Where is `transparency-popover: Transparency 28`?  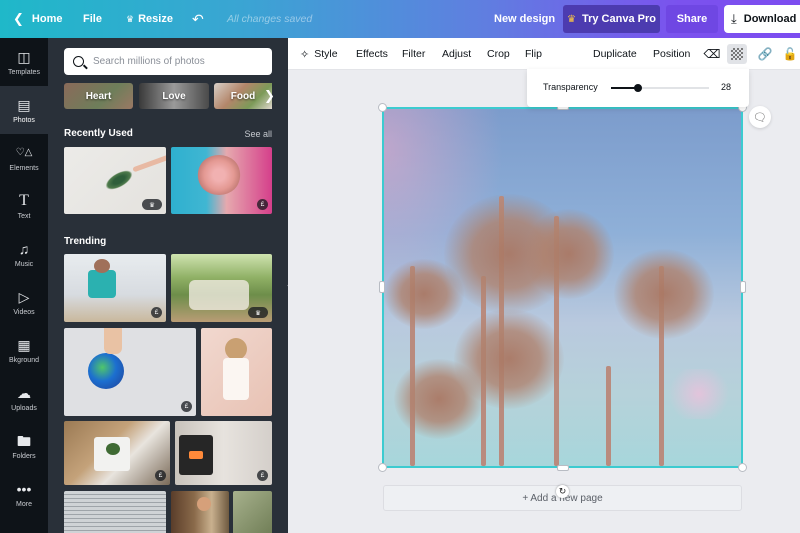 transparency-popover: Transparency 28 is located at coordinates (638, 88).